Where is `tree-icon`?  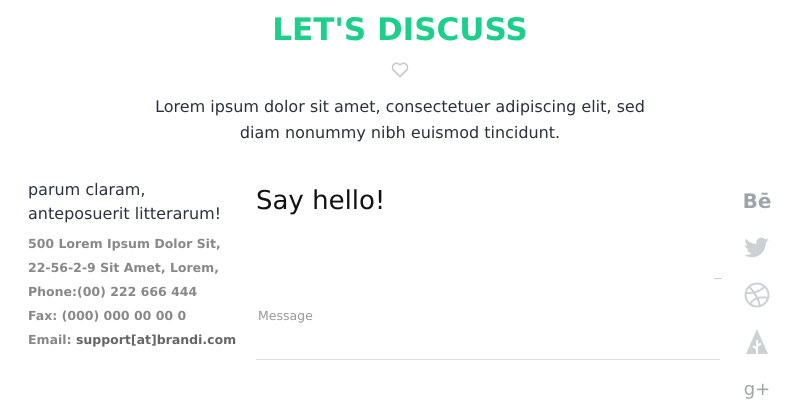
tree-icon is located at coordinates (757, 342).